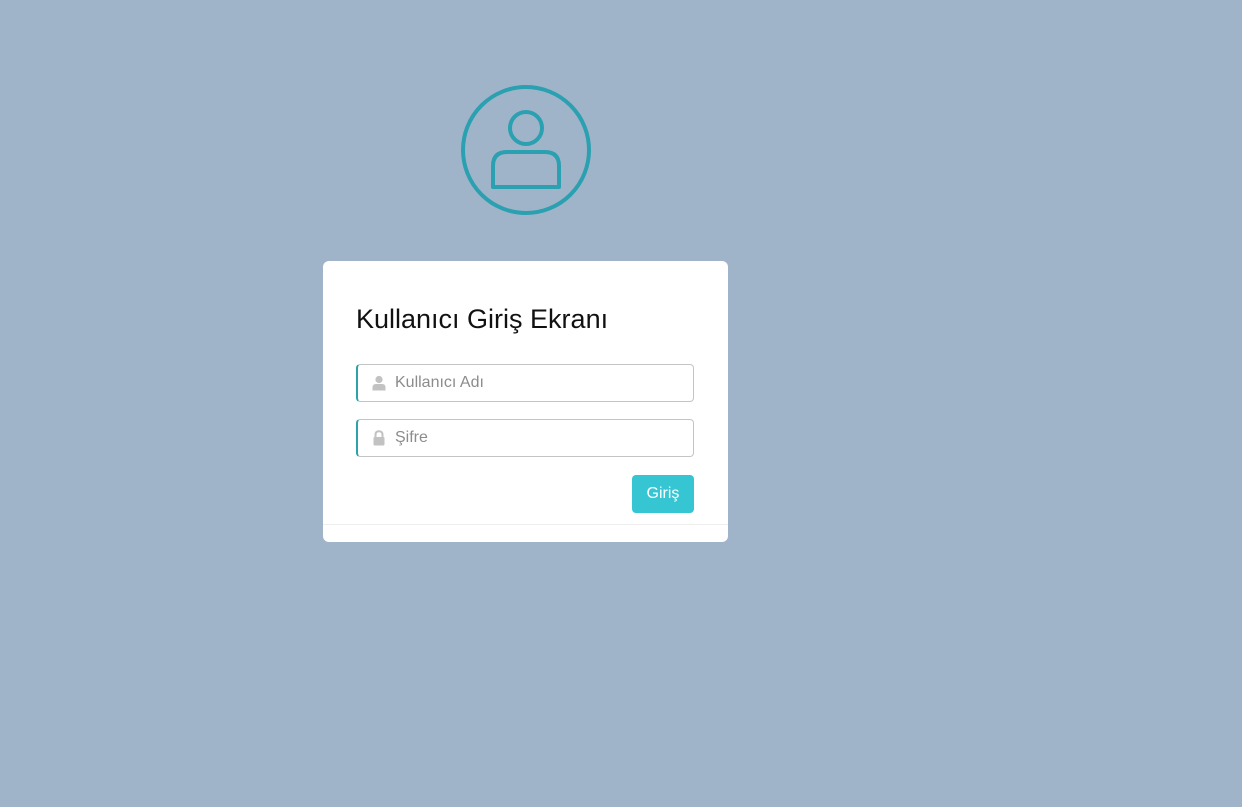  I want to click on card-divider, so click(525, 524).